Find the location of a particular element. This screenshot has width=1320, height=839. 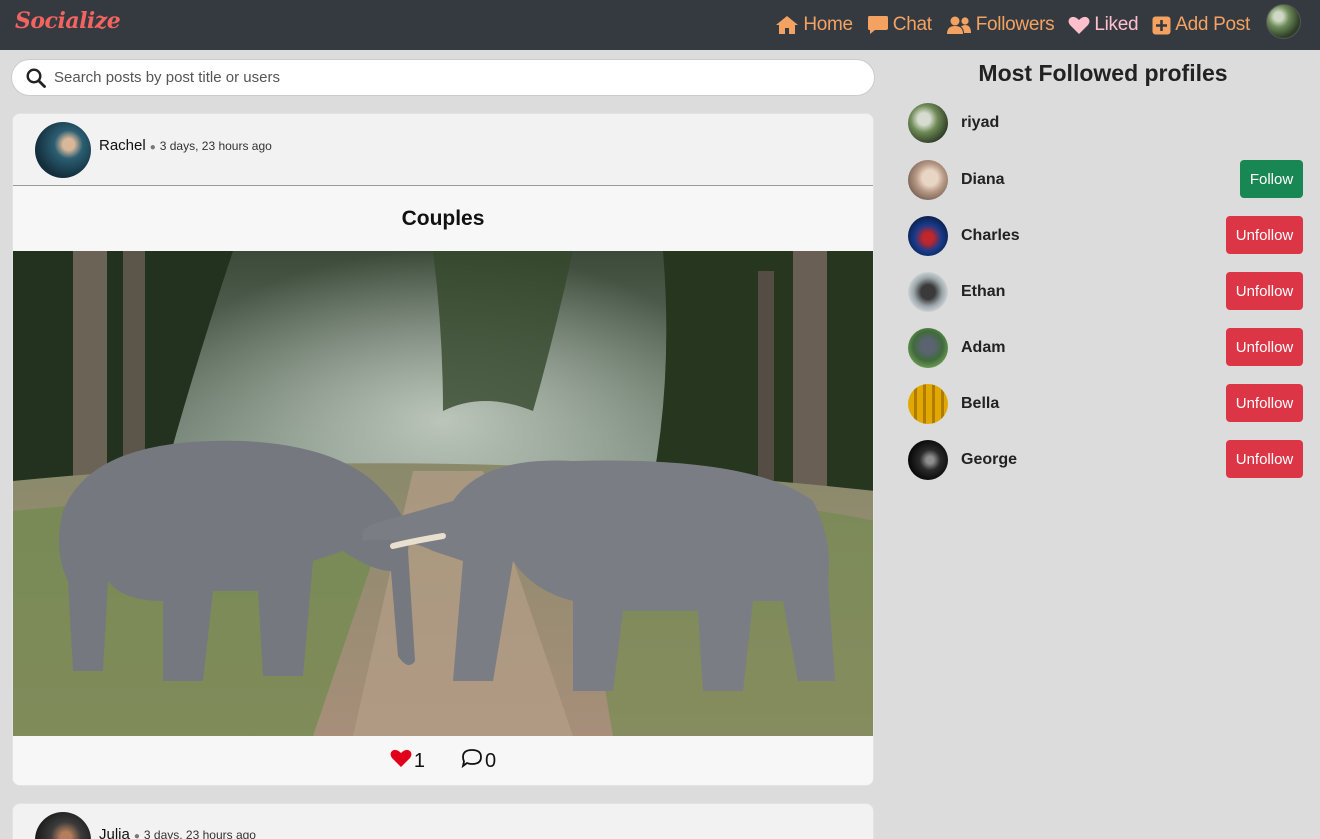

profile-name: Bella is located at coordinates (980, 404).